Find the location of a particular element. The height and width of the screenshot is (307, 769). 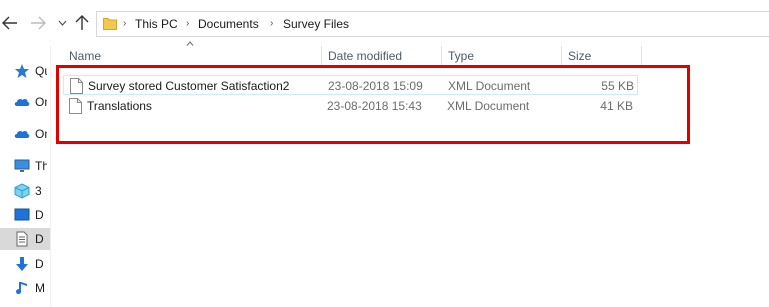

column-header-label: Size is located at coordinates (580, 56).